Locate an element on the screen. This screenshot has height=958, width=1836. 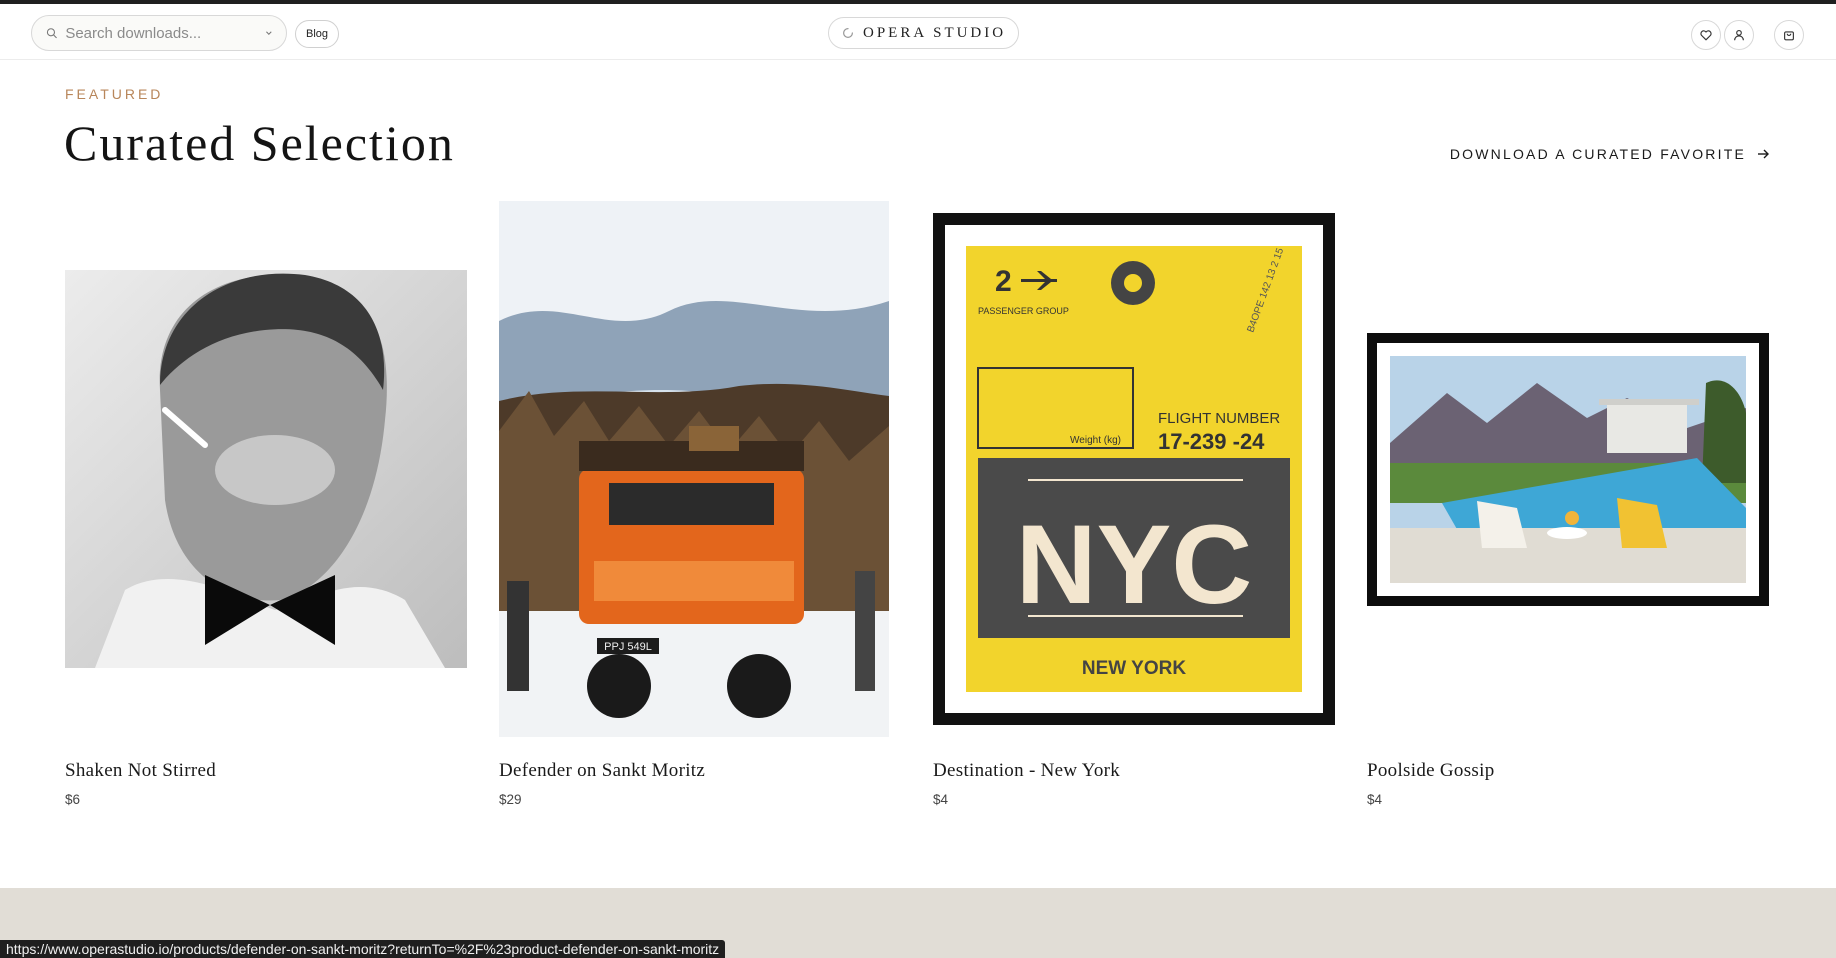
blog-button: Blog is located at coordinates (317, 34).